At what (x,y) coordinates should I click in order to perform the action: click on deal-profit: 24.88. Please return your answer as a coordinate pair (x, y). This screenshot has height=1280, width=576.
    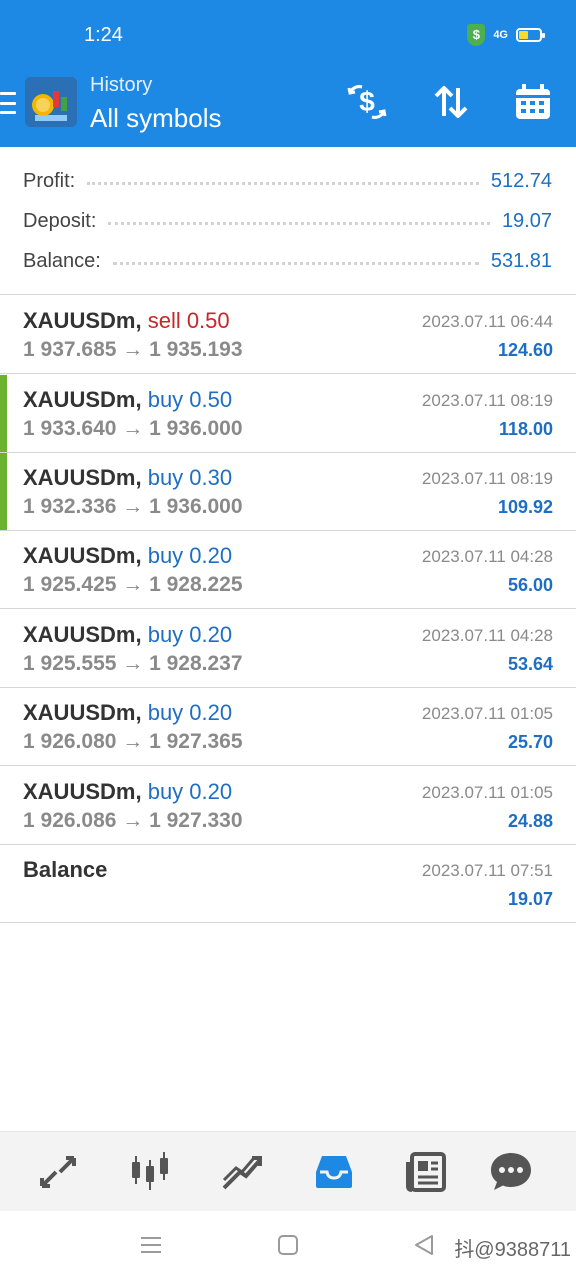
    Looking at the image, I should click on (530, 821).